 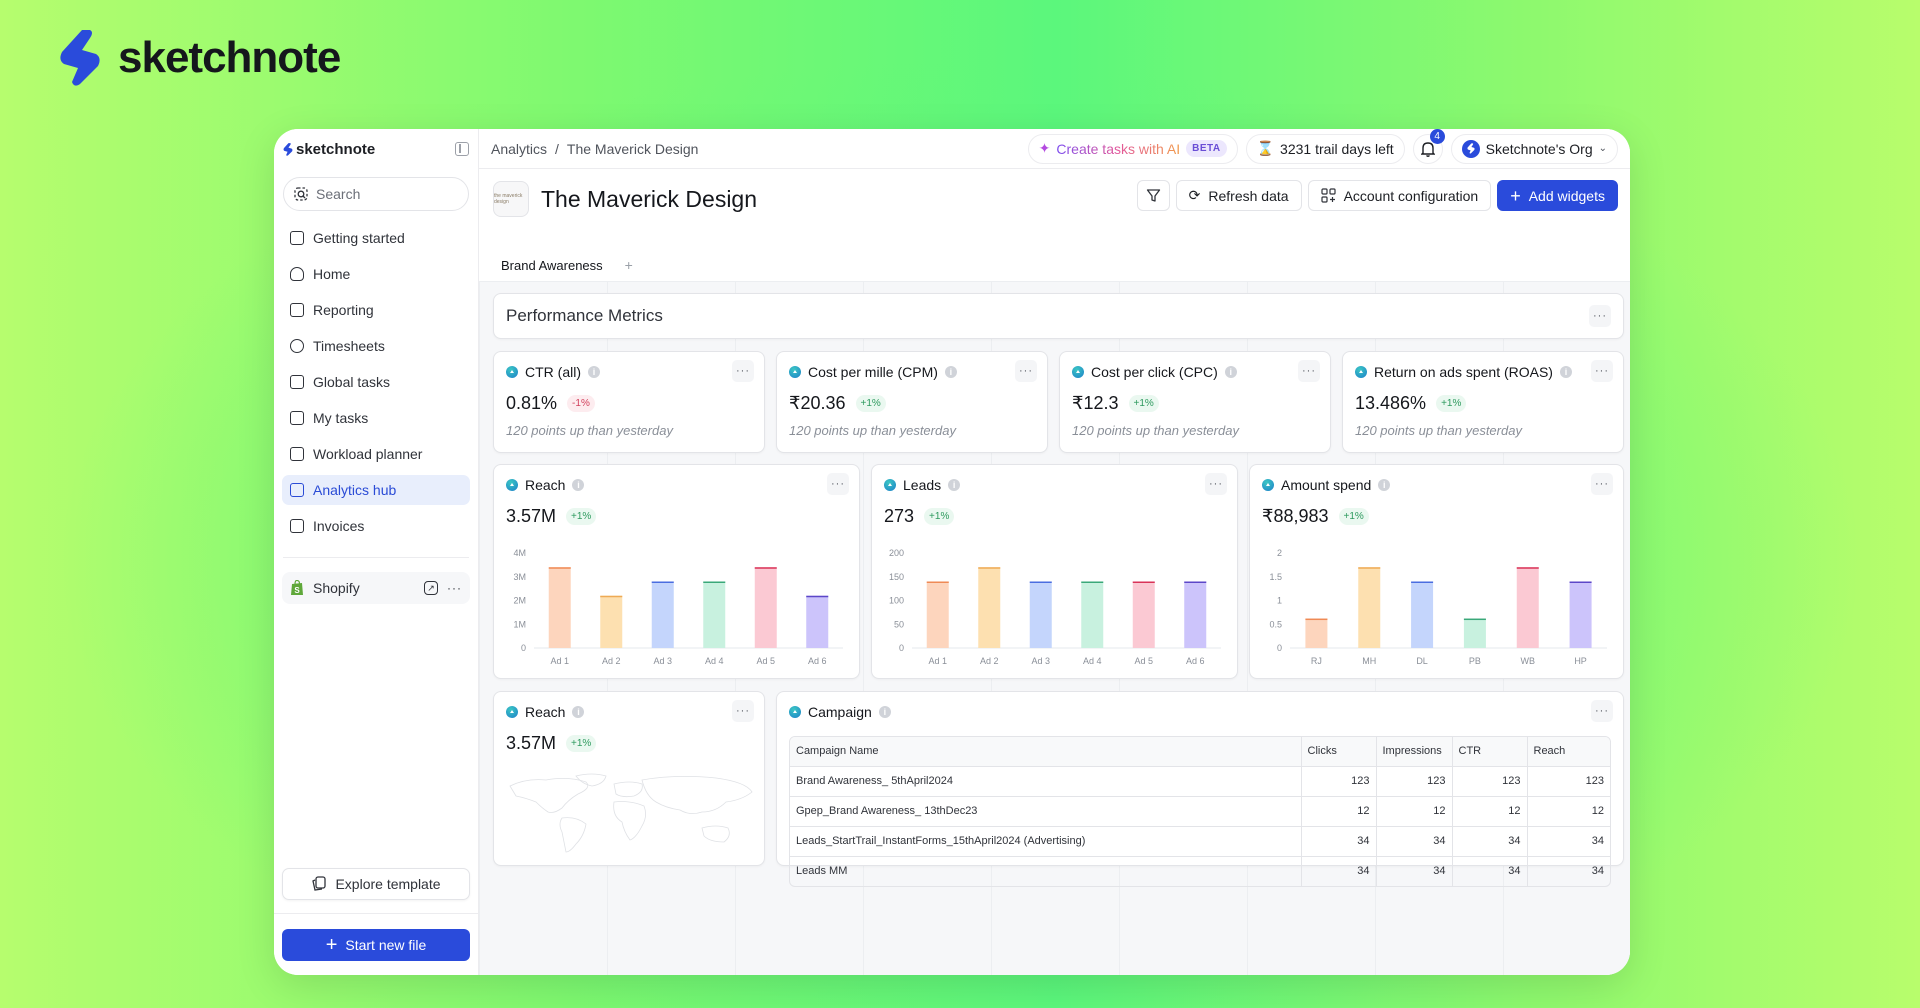 What do you see at coordinates (1279, 553) in the screenshot?
I see `y-tick-label: 2` at bounding box center [1279, 553].